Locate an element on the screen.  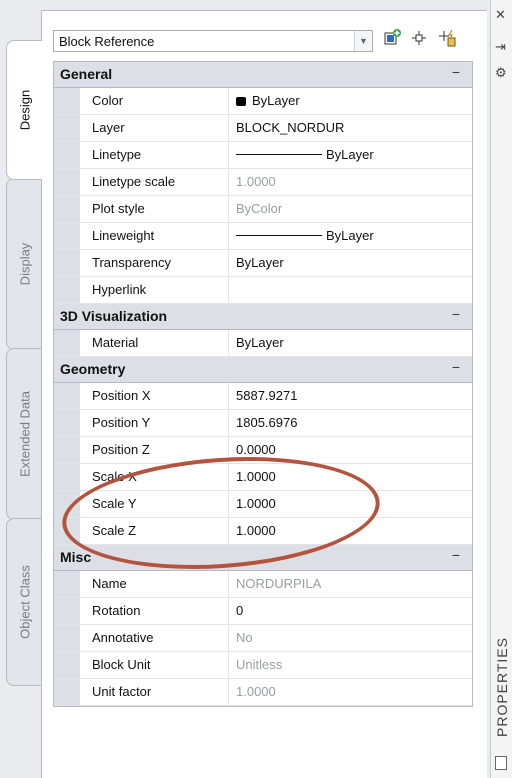
property-name: Scale Z is located at coordinates (154, 531).